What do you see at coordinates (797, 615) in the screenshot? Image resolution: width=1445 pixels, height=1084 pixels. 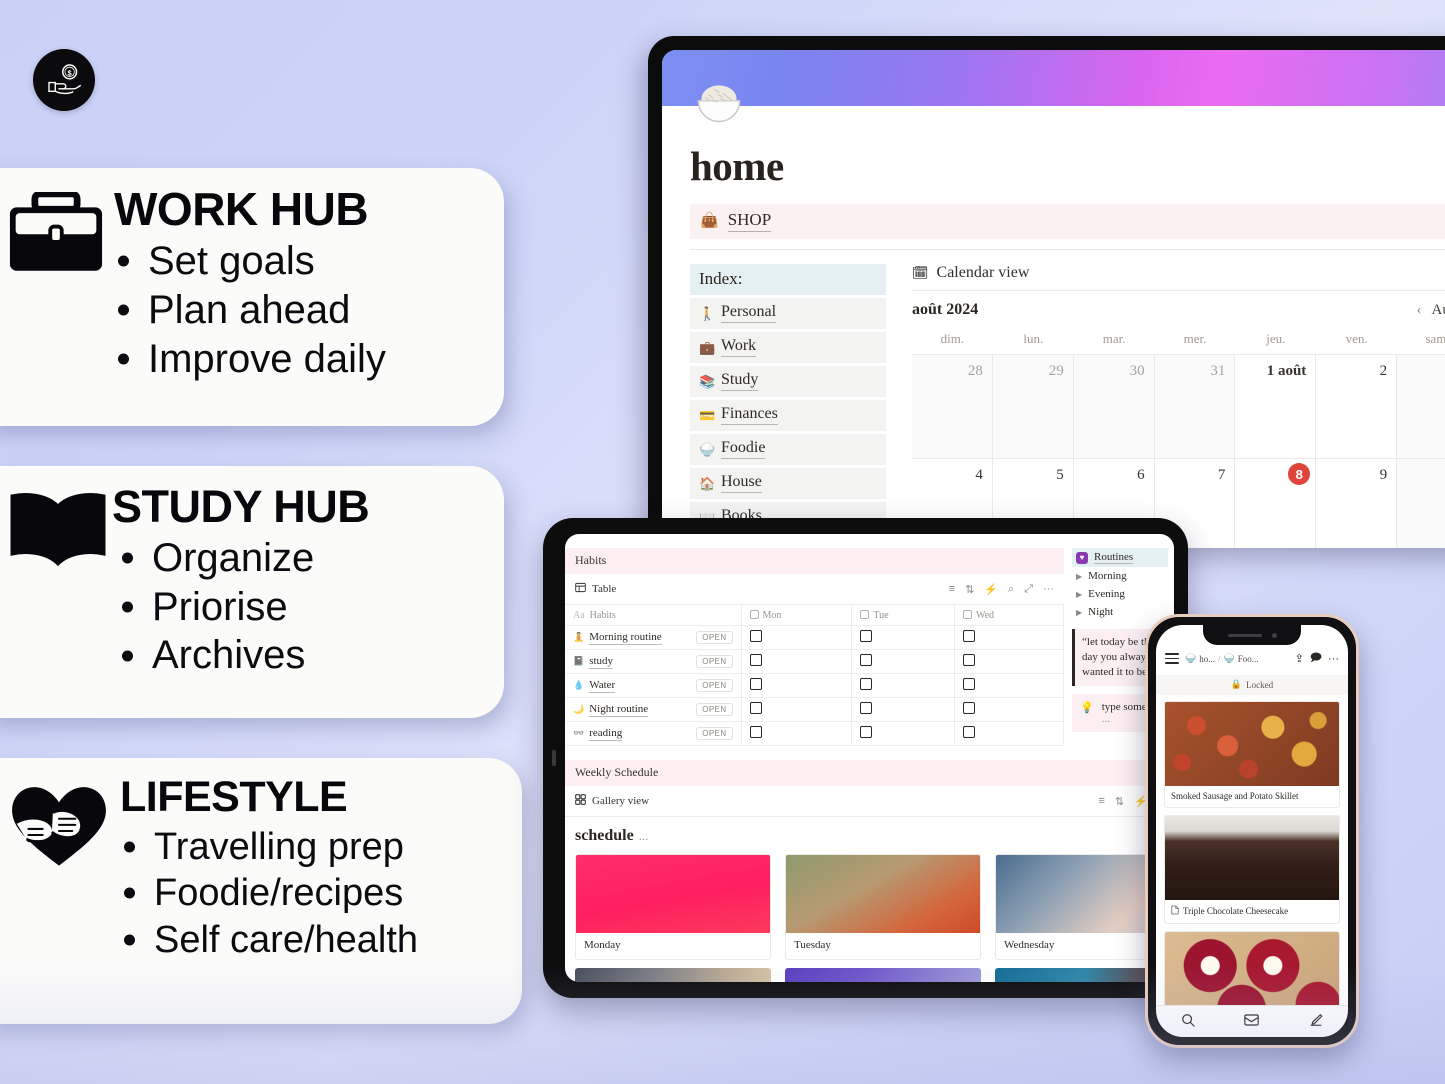 I see `column-header-mon: Mon` at bounding box center [797, 615].